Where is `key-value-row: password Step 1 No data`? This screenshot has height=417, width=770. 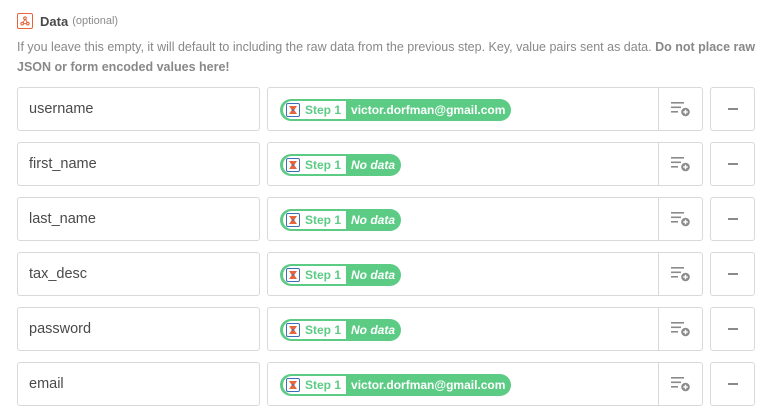 key-value-row: password Step 1 No data is located at coordinates (387, 329).